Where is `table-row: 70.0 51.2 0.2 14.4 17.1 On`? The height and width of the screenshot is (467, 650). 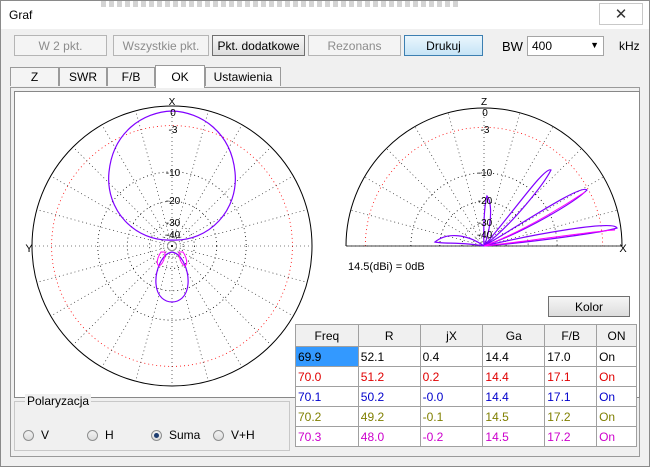 table-row: 70.0 51.2 0.2 14.4 17.1 On is located at coordinates (466, 376).